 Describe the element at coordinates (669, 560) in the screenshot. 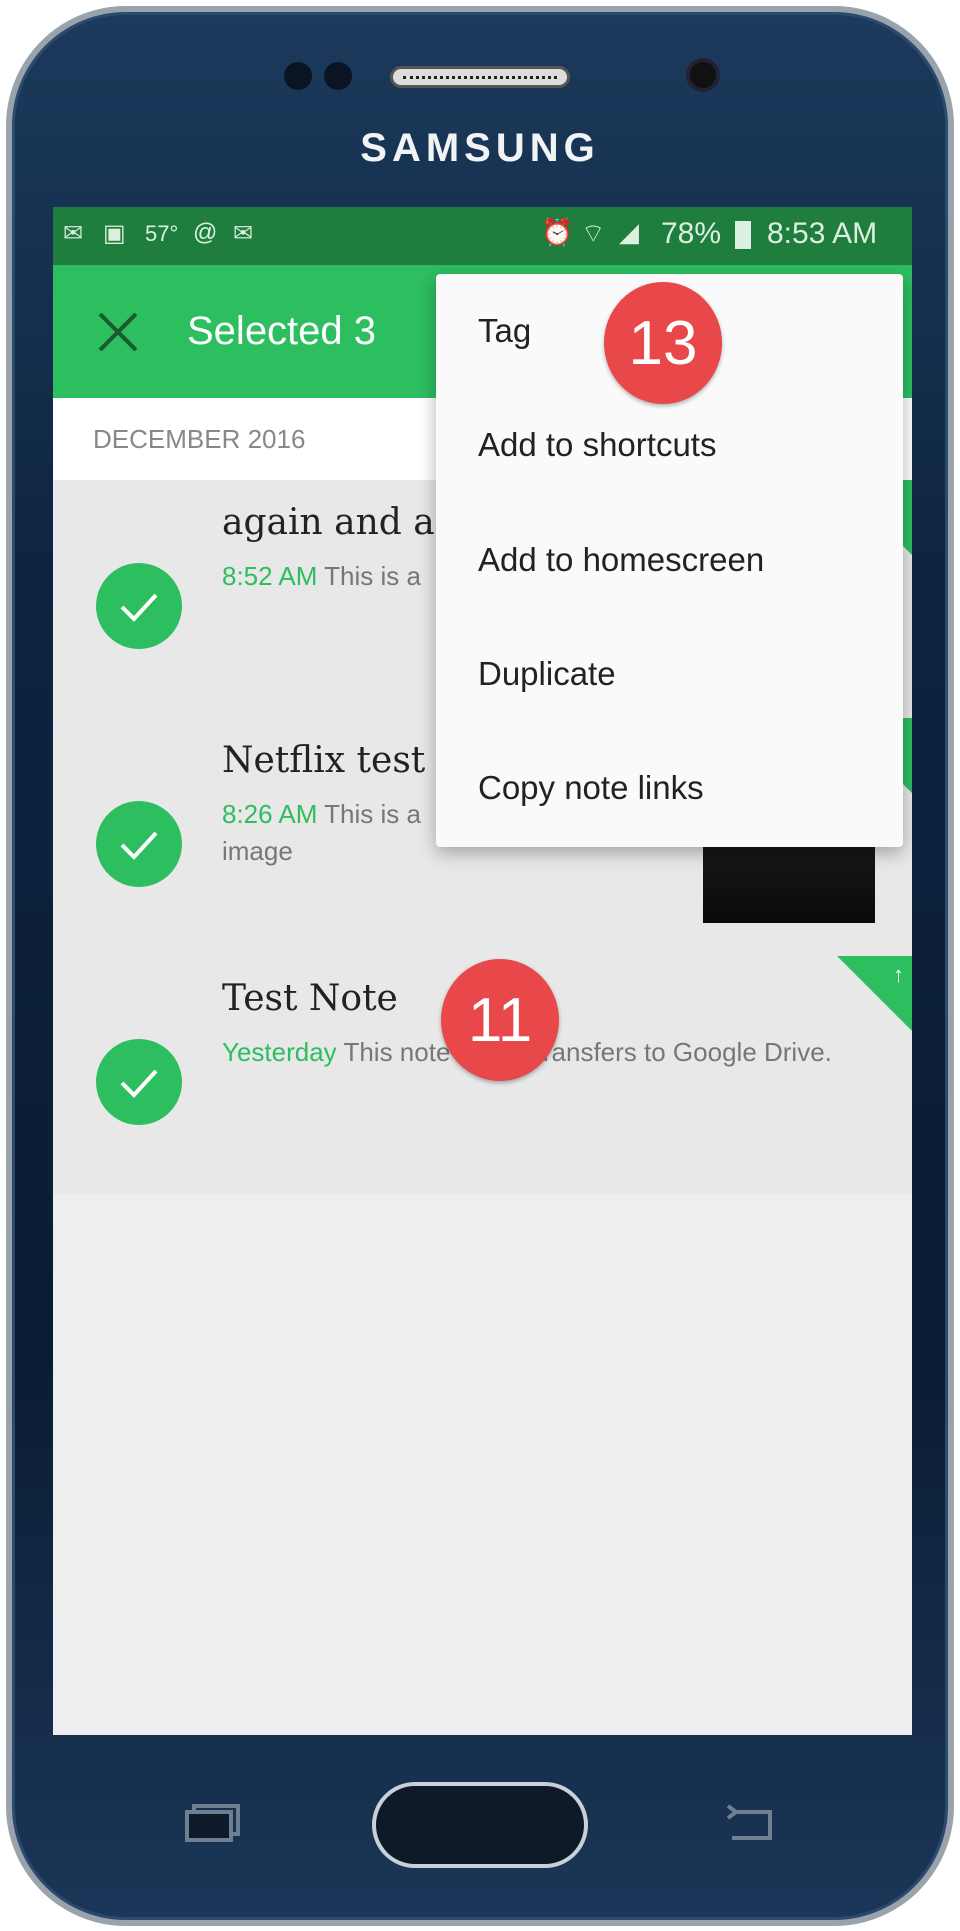

I see `menu-item-add-to-homescreen: Add to homescreen` at that location.